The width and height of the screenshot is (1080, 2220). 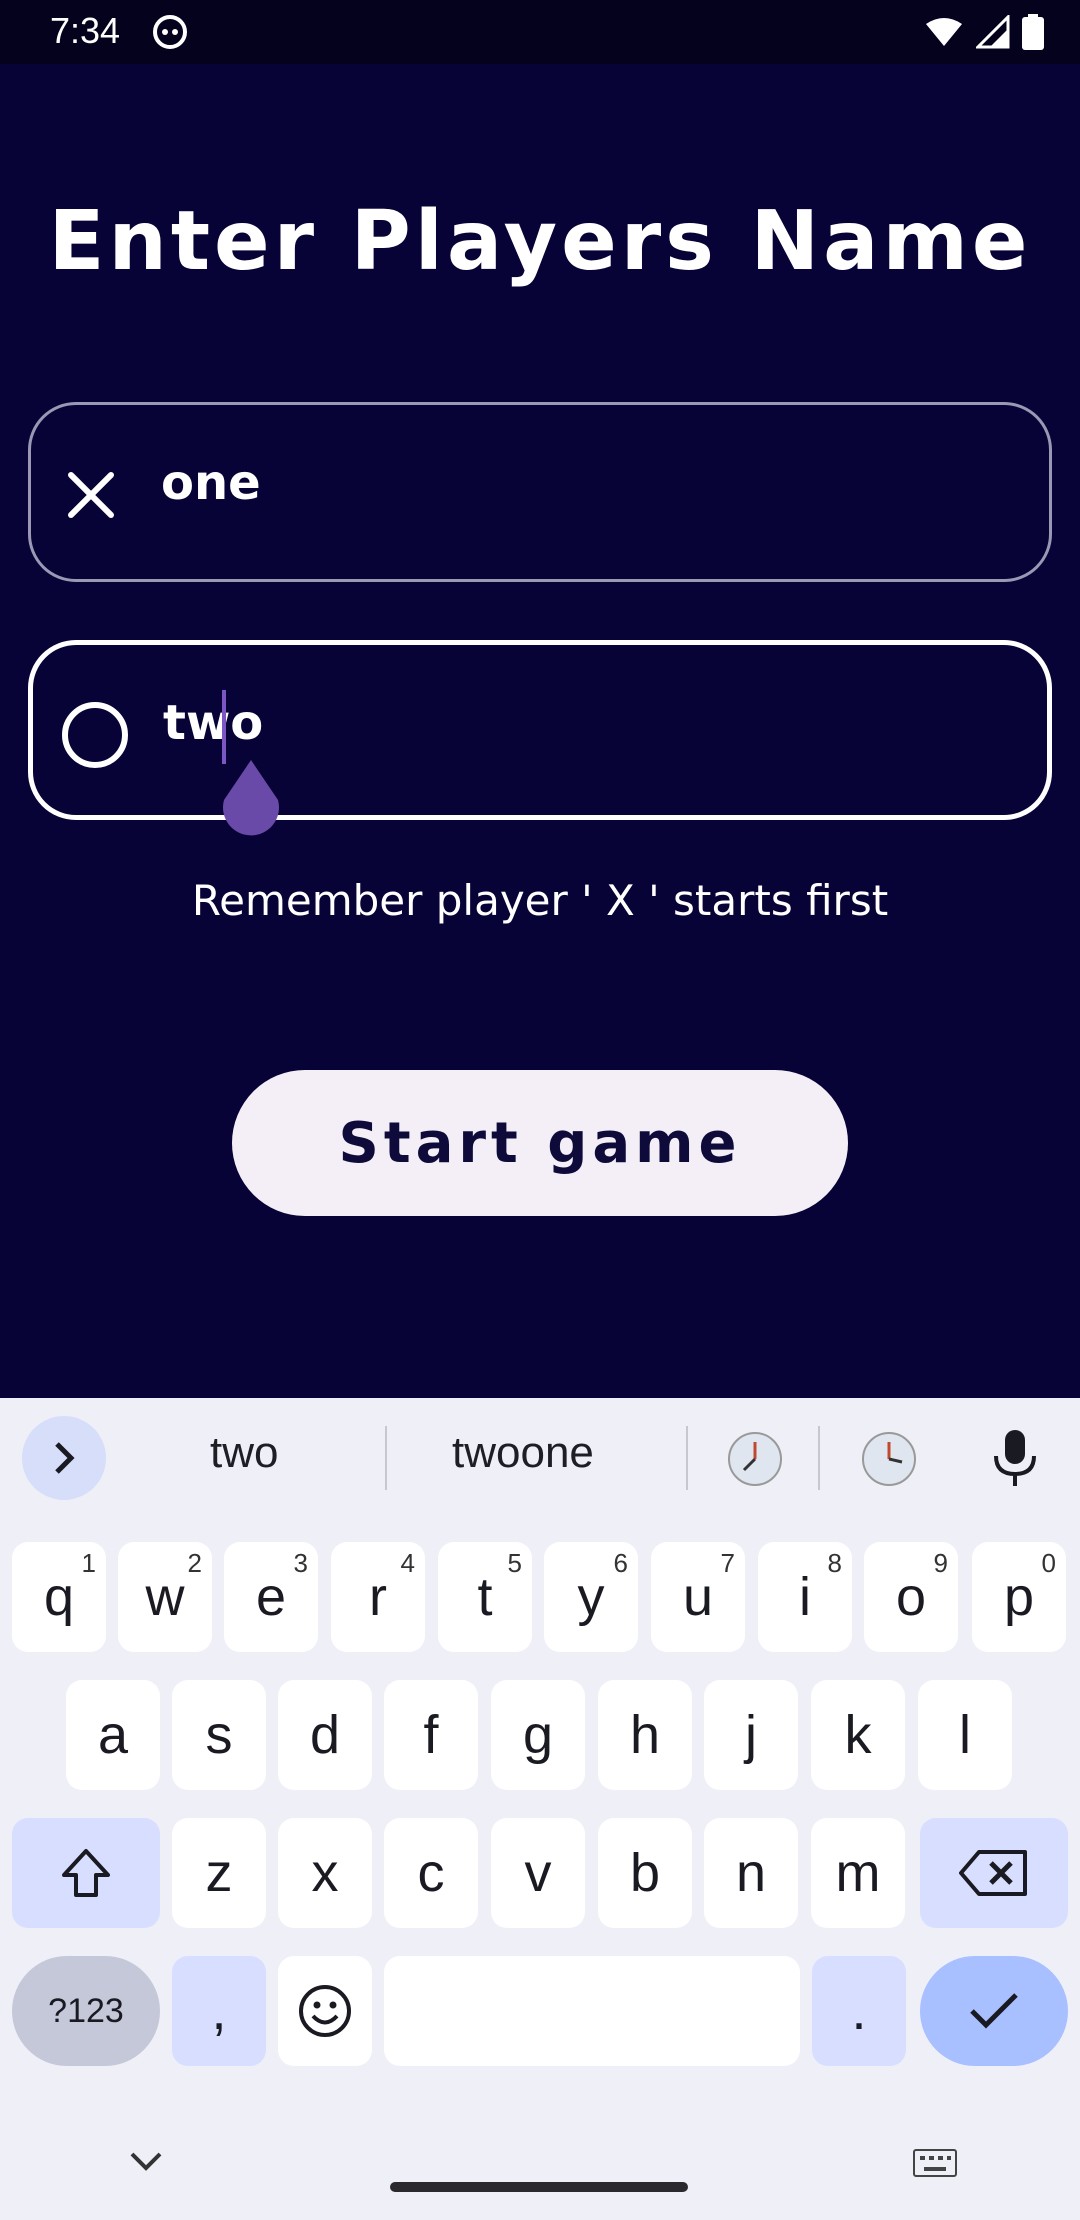 What do you see at coordinates (859, 2011) in the screenshot?
I see `period-key: .` at bounding box center [859, 2011].